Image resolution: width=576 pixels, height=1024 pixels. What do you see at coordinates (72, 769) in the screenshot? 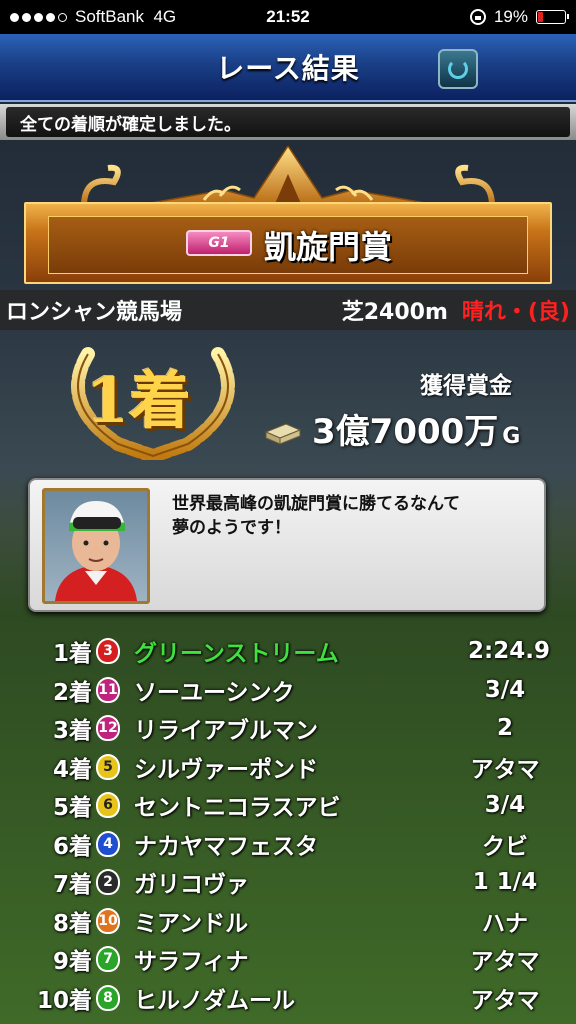
I see `result-rank: 4着` at bounding box center [72, 769].